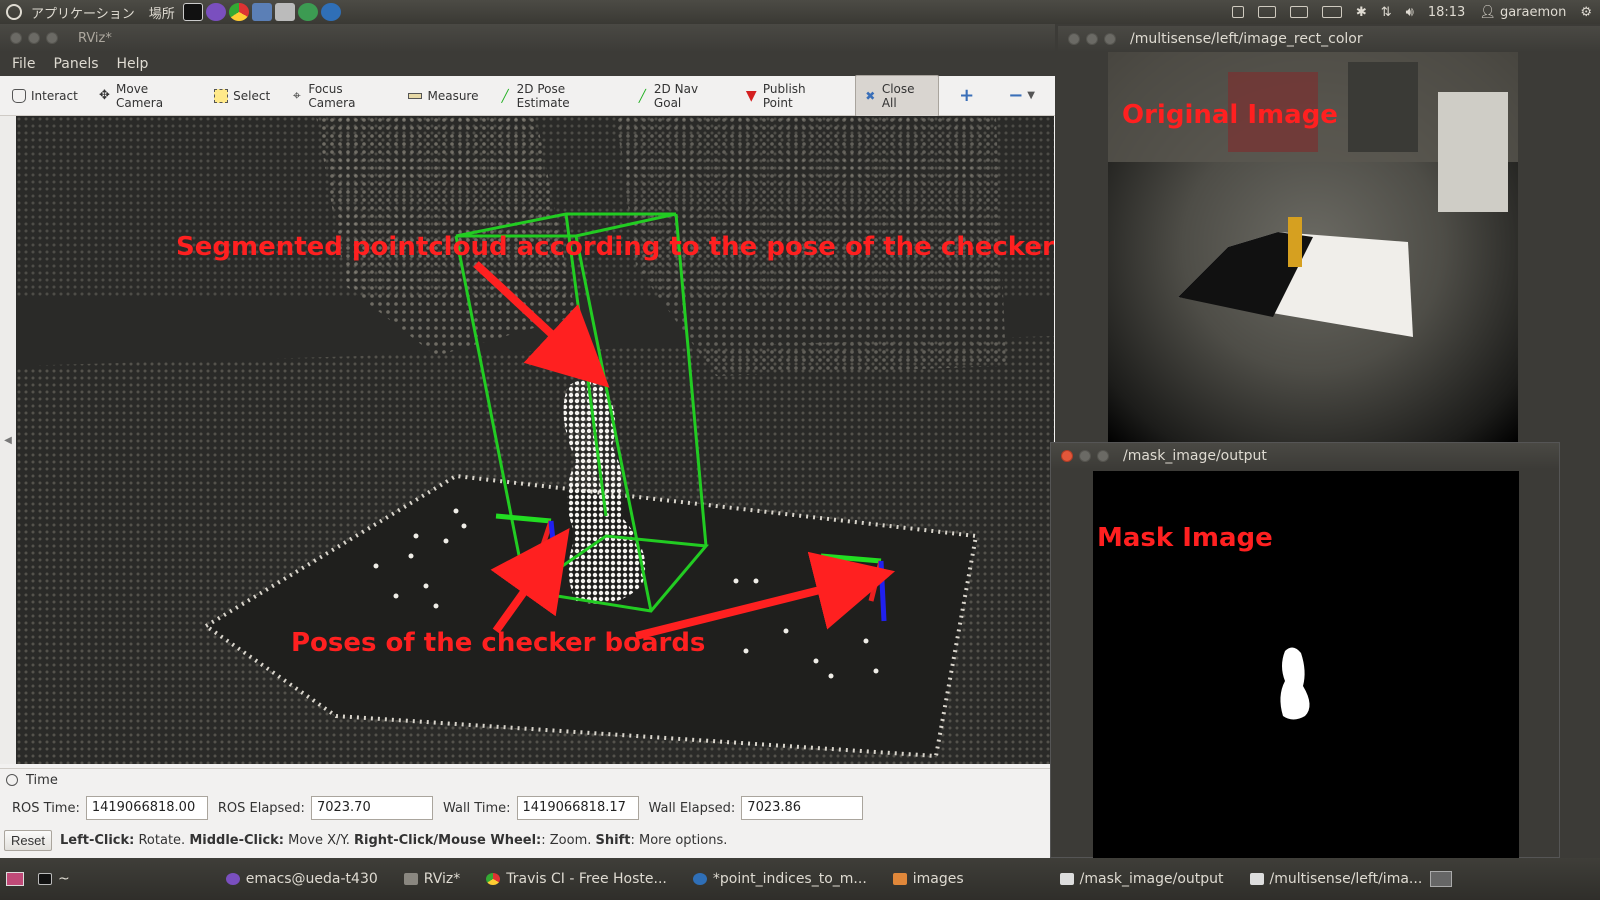 Image resolution: width=1600 pixels, height=900 pixels. What do you see at coordinates (1361, 12) in the screenshot?
I see `bluetooth-icon: ✱` at bounding box center [1361, 12].